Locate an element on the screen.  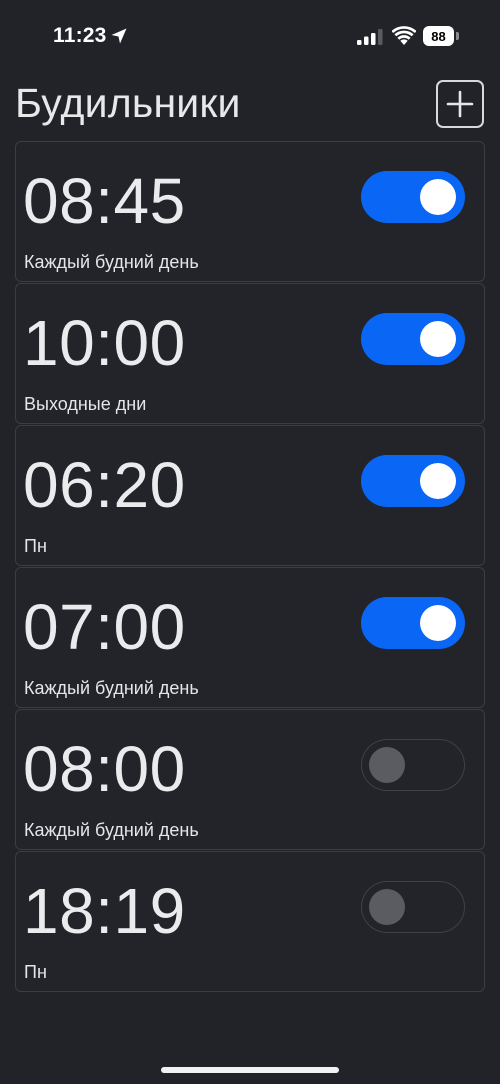
alarm-time: 08:00 is located at coordinates (104, 769).